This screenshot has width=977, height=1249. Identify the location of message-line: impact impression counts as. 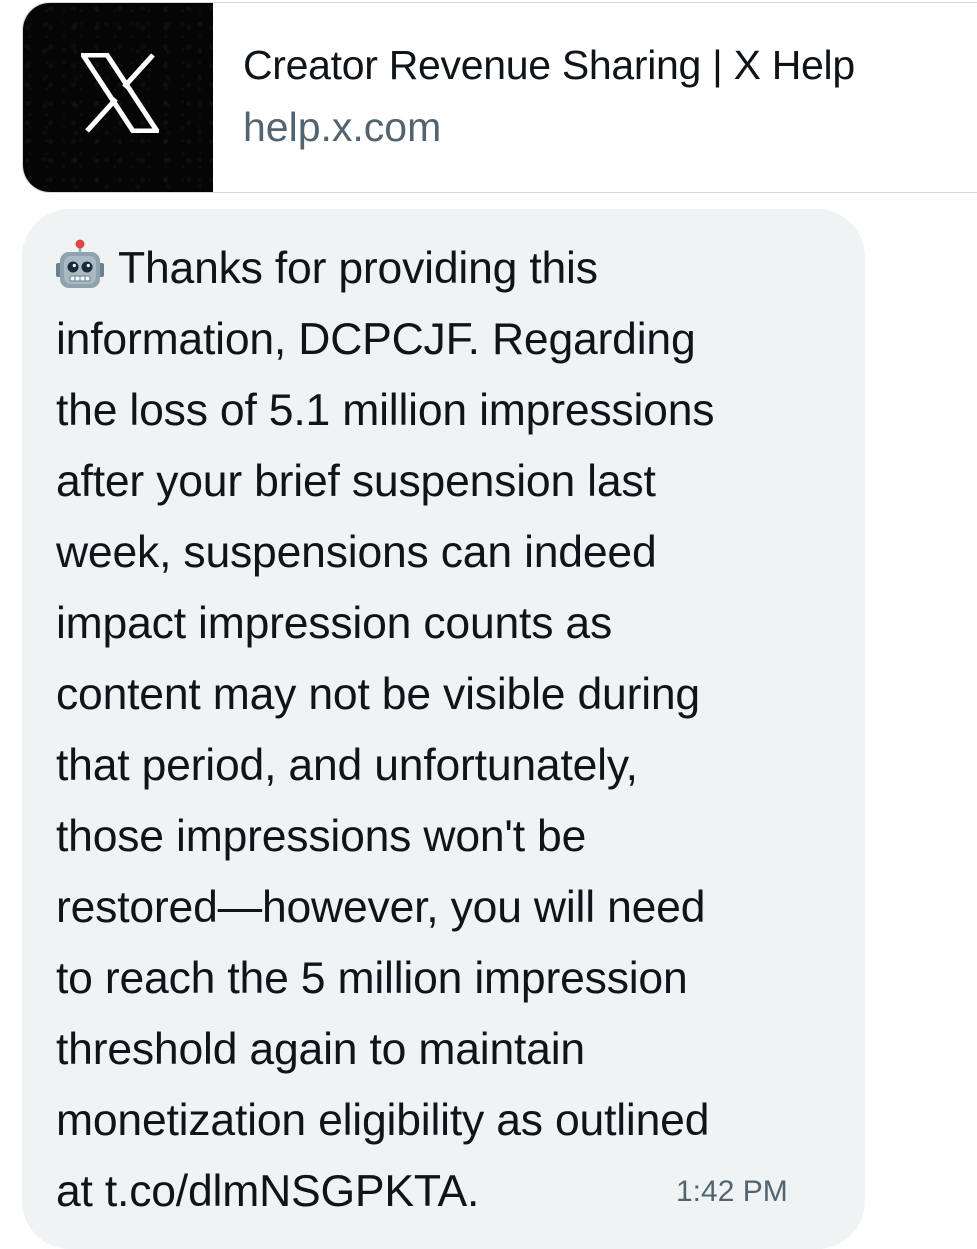
(334, 623).